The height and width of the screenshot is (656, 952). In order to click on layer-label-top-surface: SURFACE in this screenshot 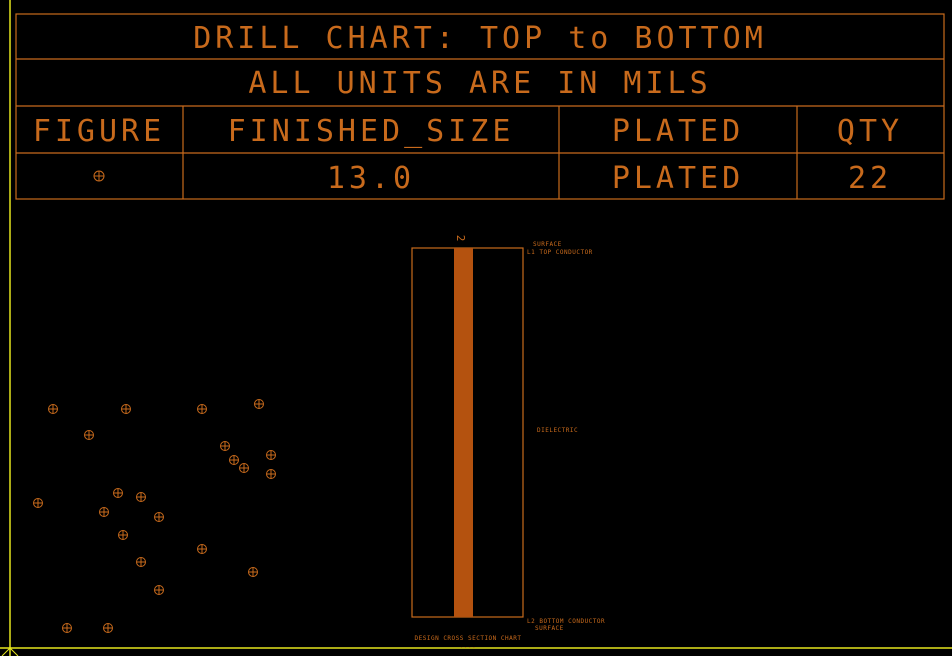, I will do `click(547, 244)`.